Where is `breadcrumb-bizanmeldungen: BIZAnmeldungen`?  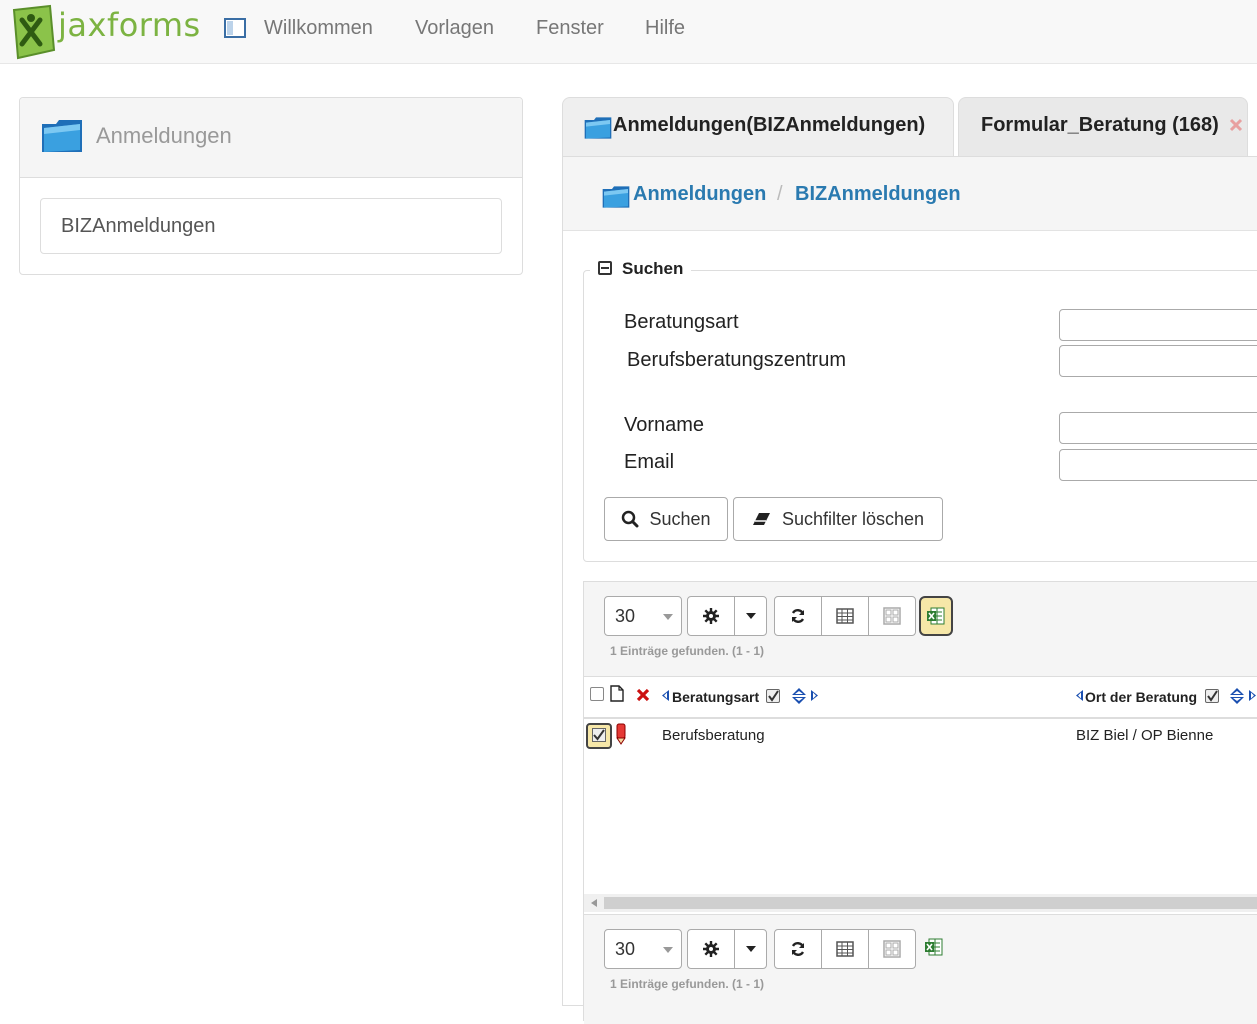
breadcrumb-bizanmeldungen: BIZAnmeldungen is located at coordinates (878, 194).